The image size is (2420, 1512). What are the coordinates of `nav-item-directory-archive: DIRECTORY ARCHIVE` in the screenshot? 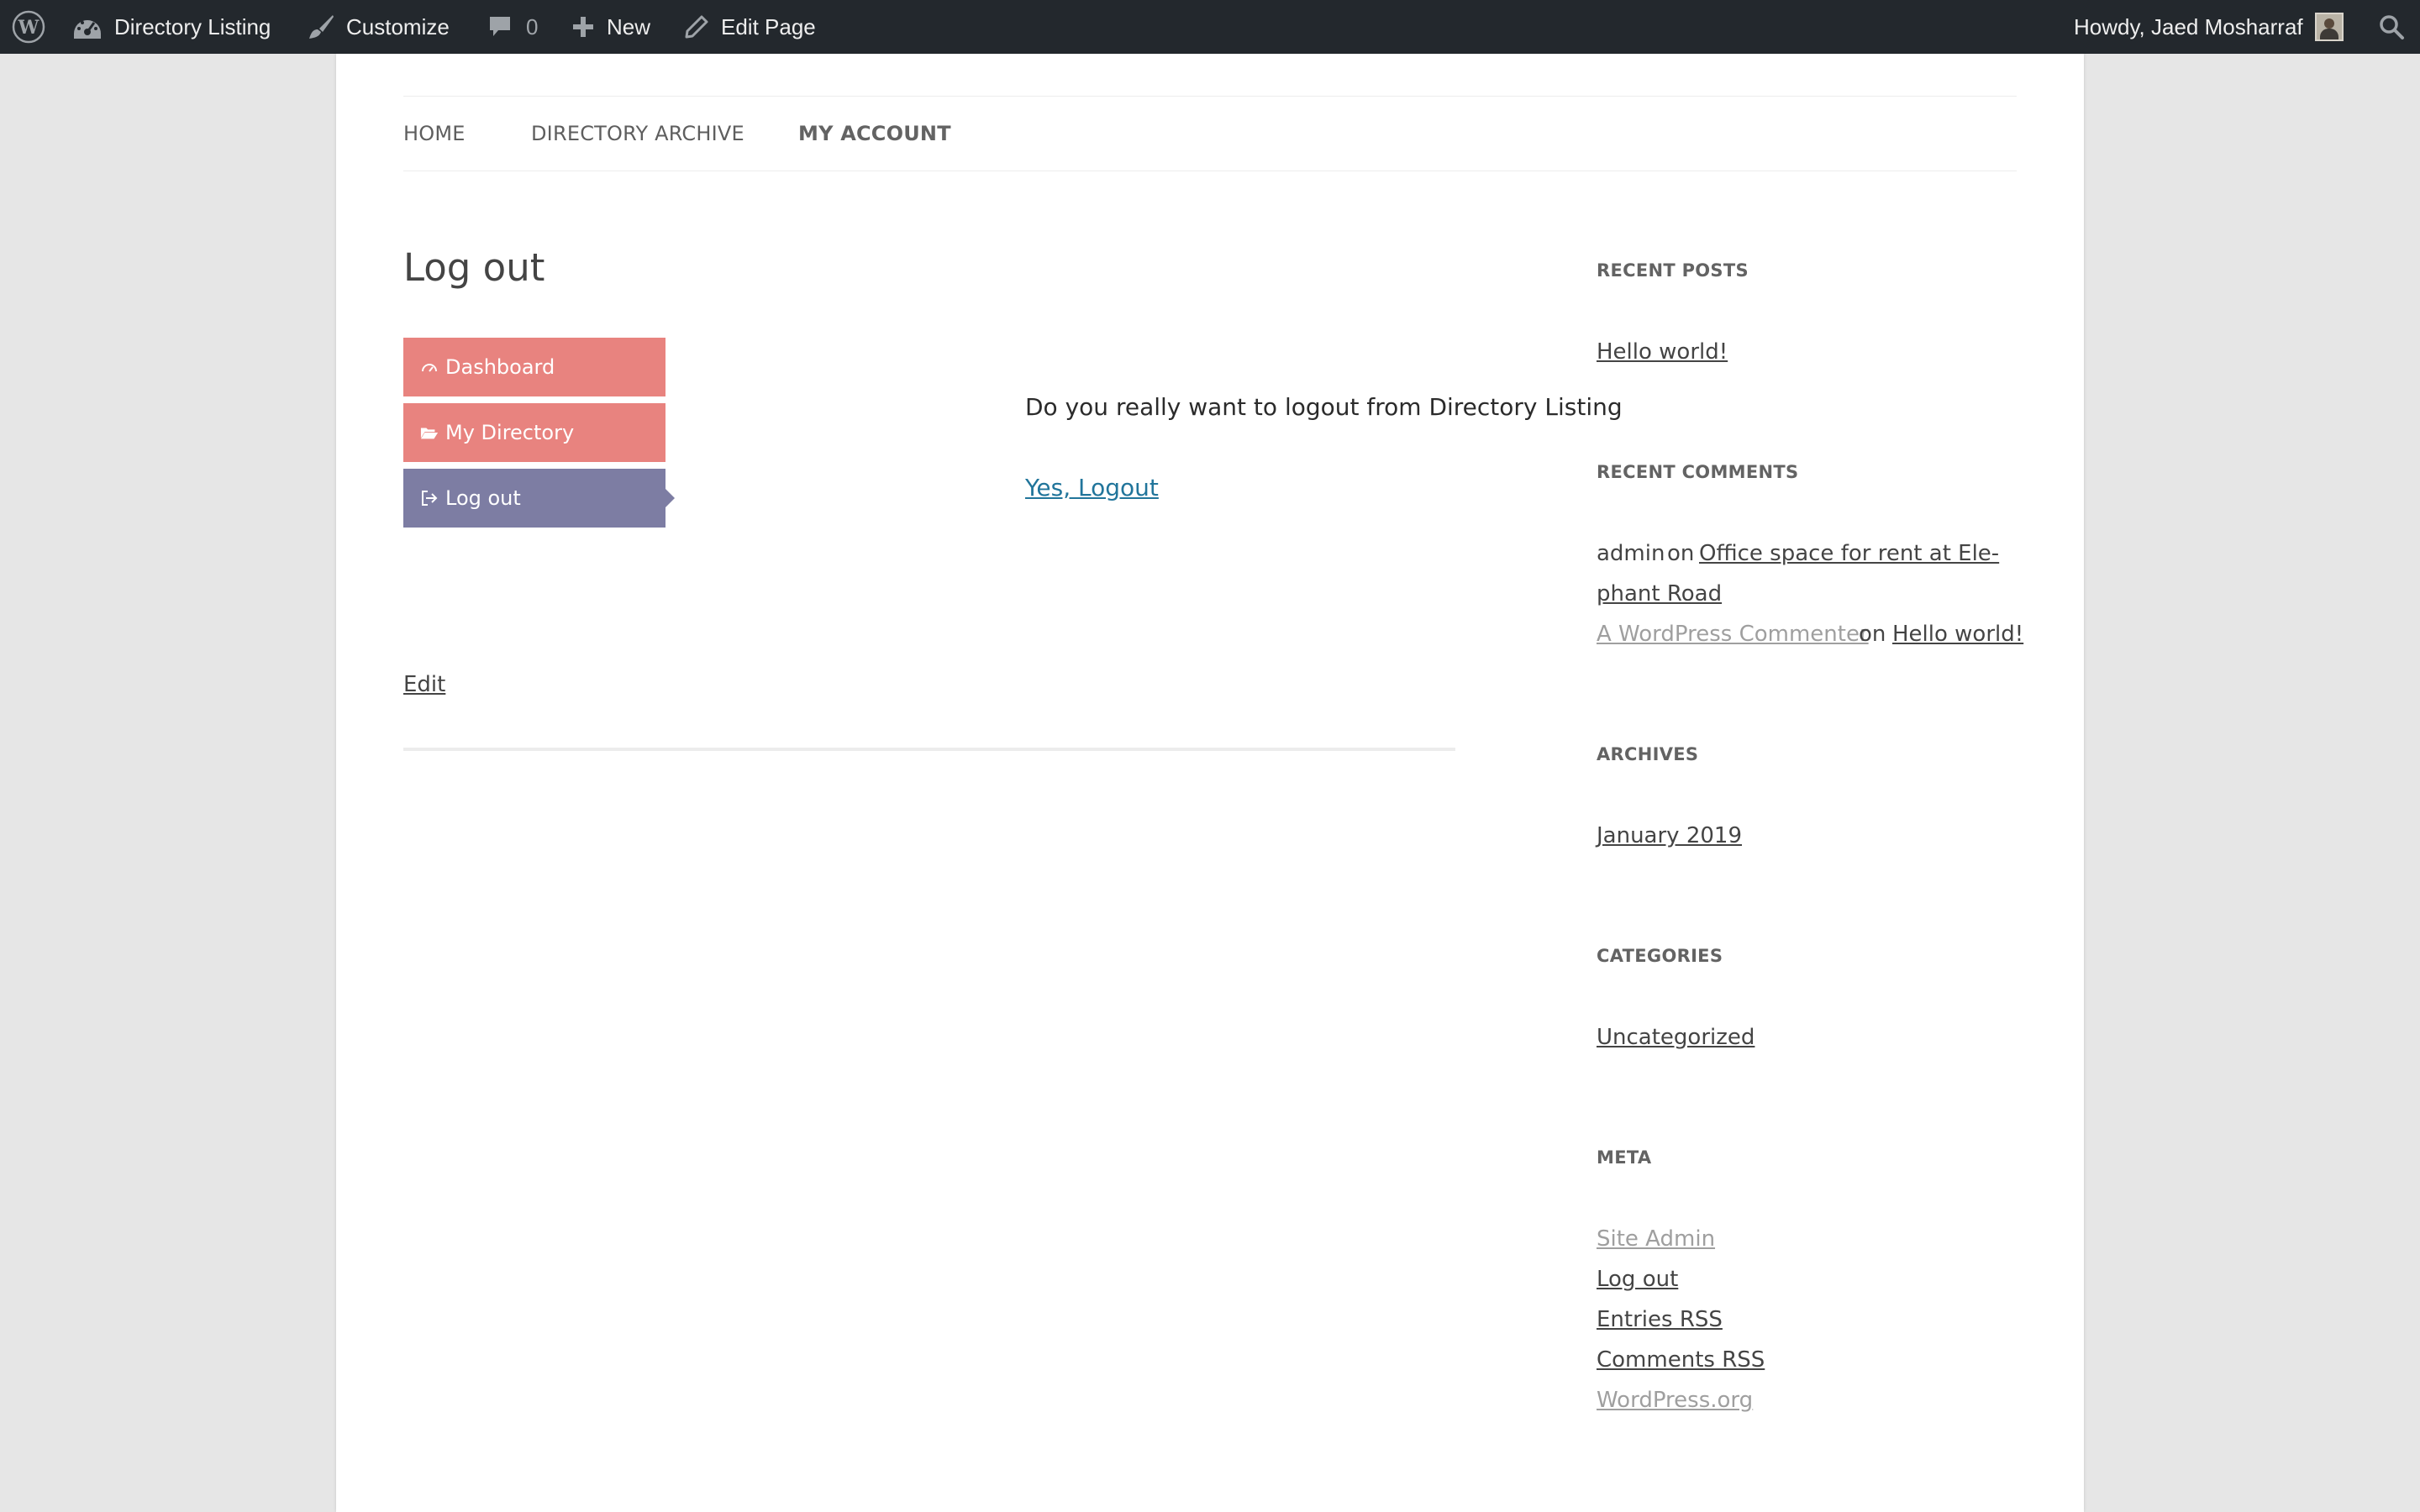 It's located at (637, 134).